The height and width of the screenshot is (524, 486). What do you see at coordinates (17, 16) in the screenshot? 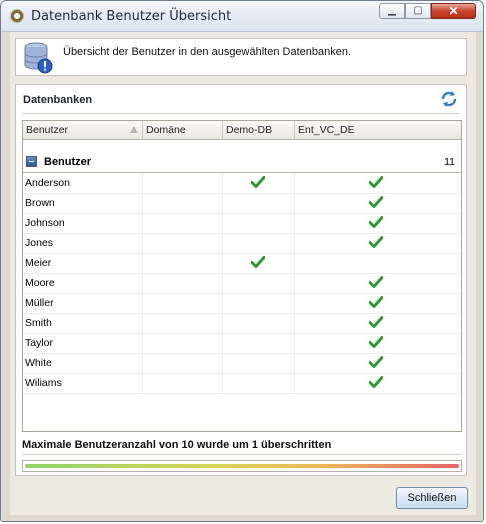
I see `app-icon` at bounding box center [17, 16].